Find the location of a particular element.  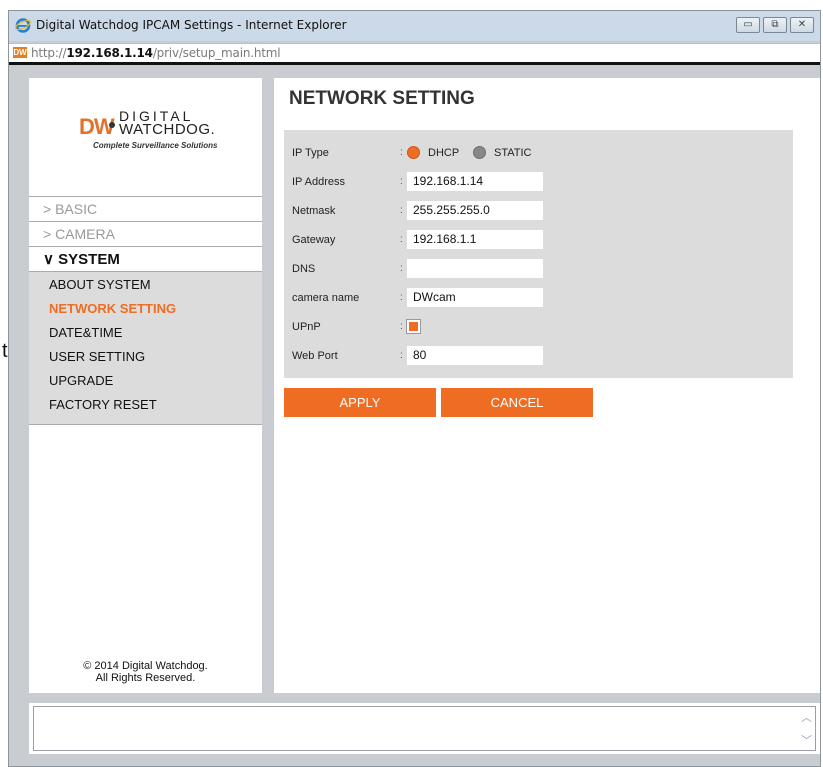

static-label: STATIC is located at coordinates (513, 153).